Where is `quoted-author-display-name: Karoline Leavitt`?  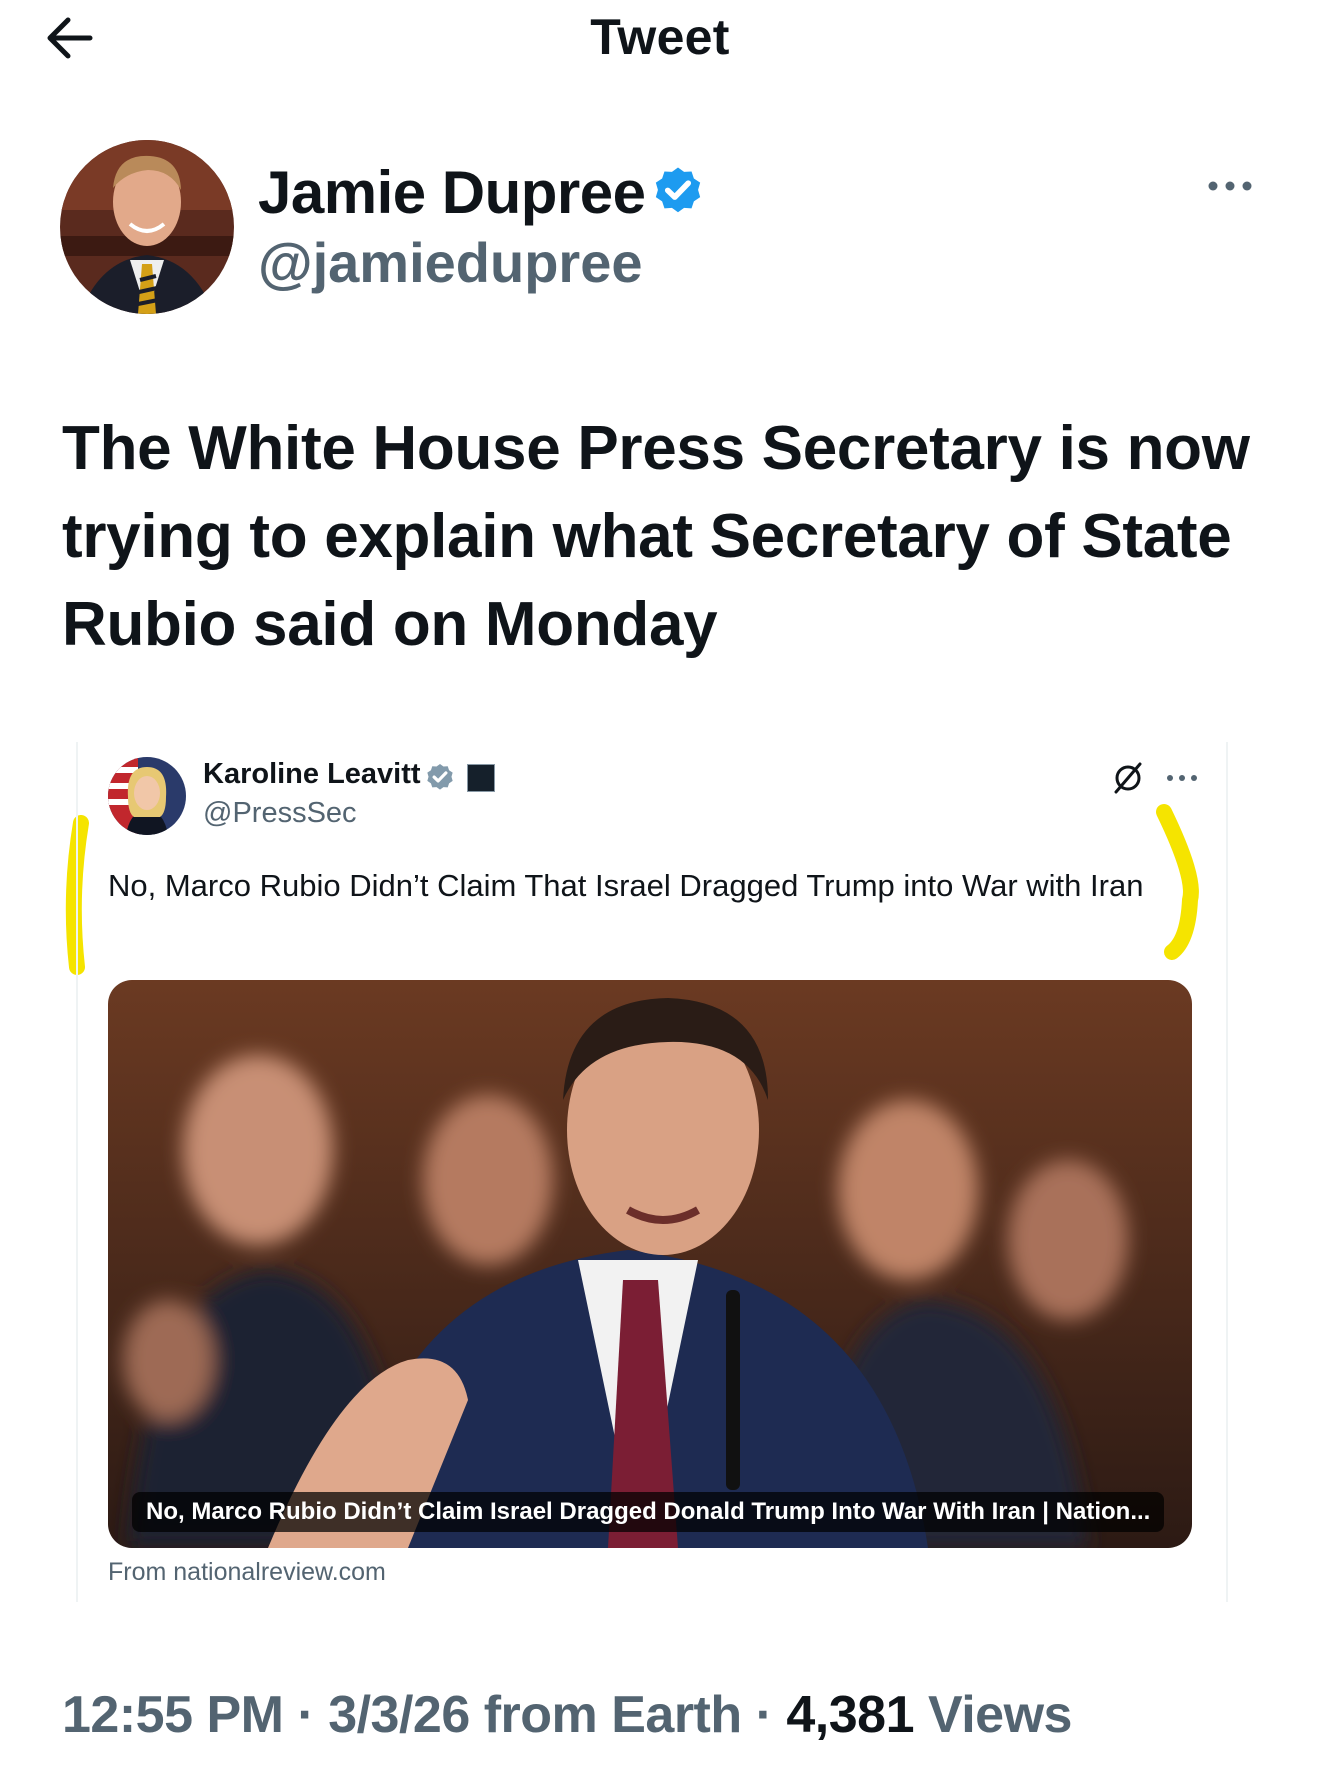 quoted-author-display-name: Karoline Leavitt is located at coordinates (312, 774).